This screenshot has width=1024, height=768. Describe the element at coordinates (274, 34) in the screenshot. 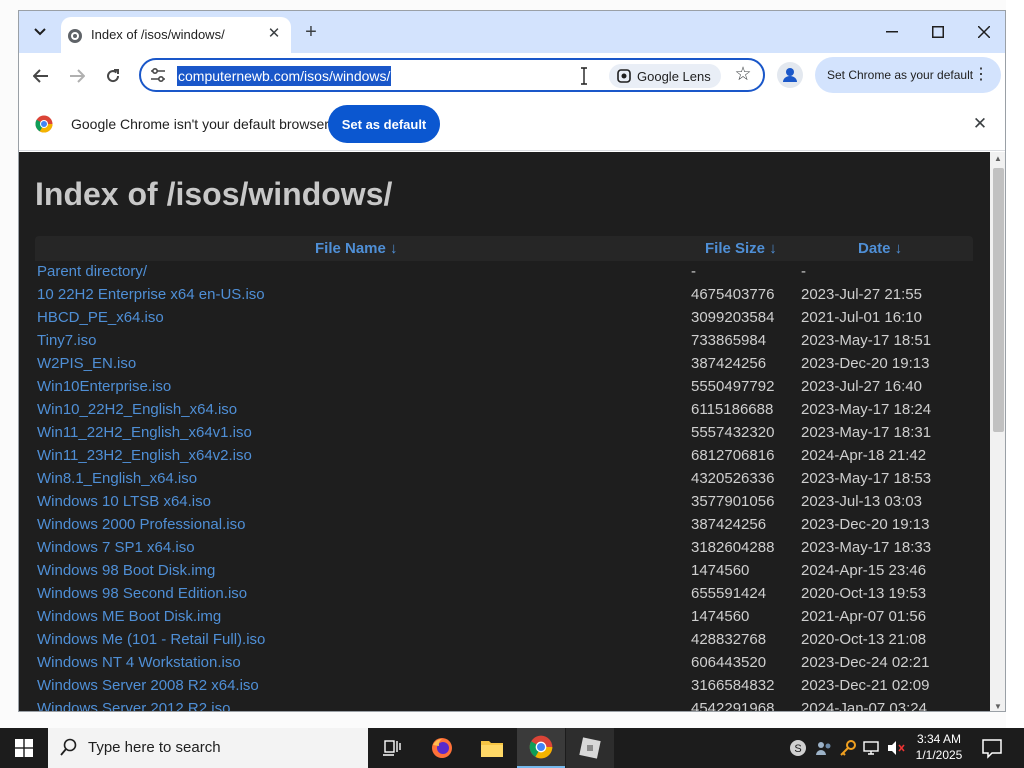

I see `close-tab-icon: ✕` at that location.